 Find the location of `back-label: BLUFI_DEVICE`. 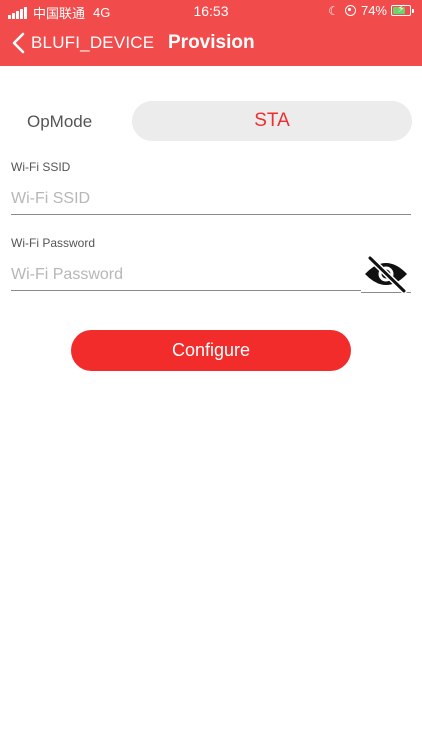

back-label: BLUFI_DEVICE is located at coordinates (93, 42).